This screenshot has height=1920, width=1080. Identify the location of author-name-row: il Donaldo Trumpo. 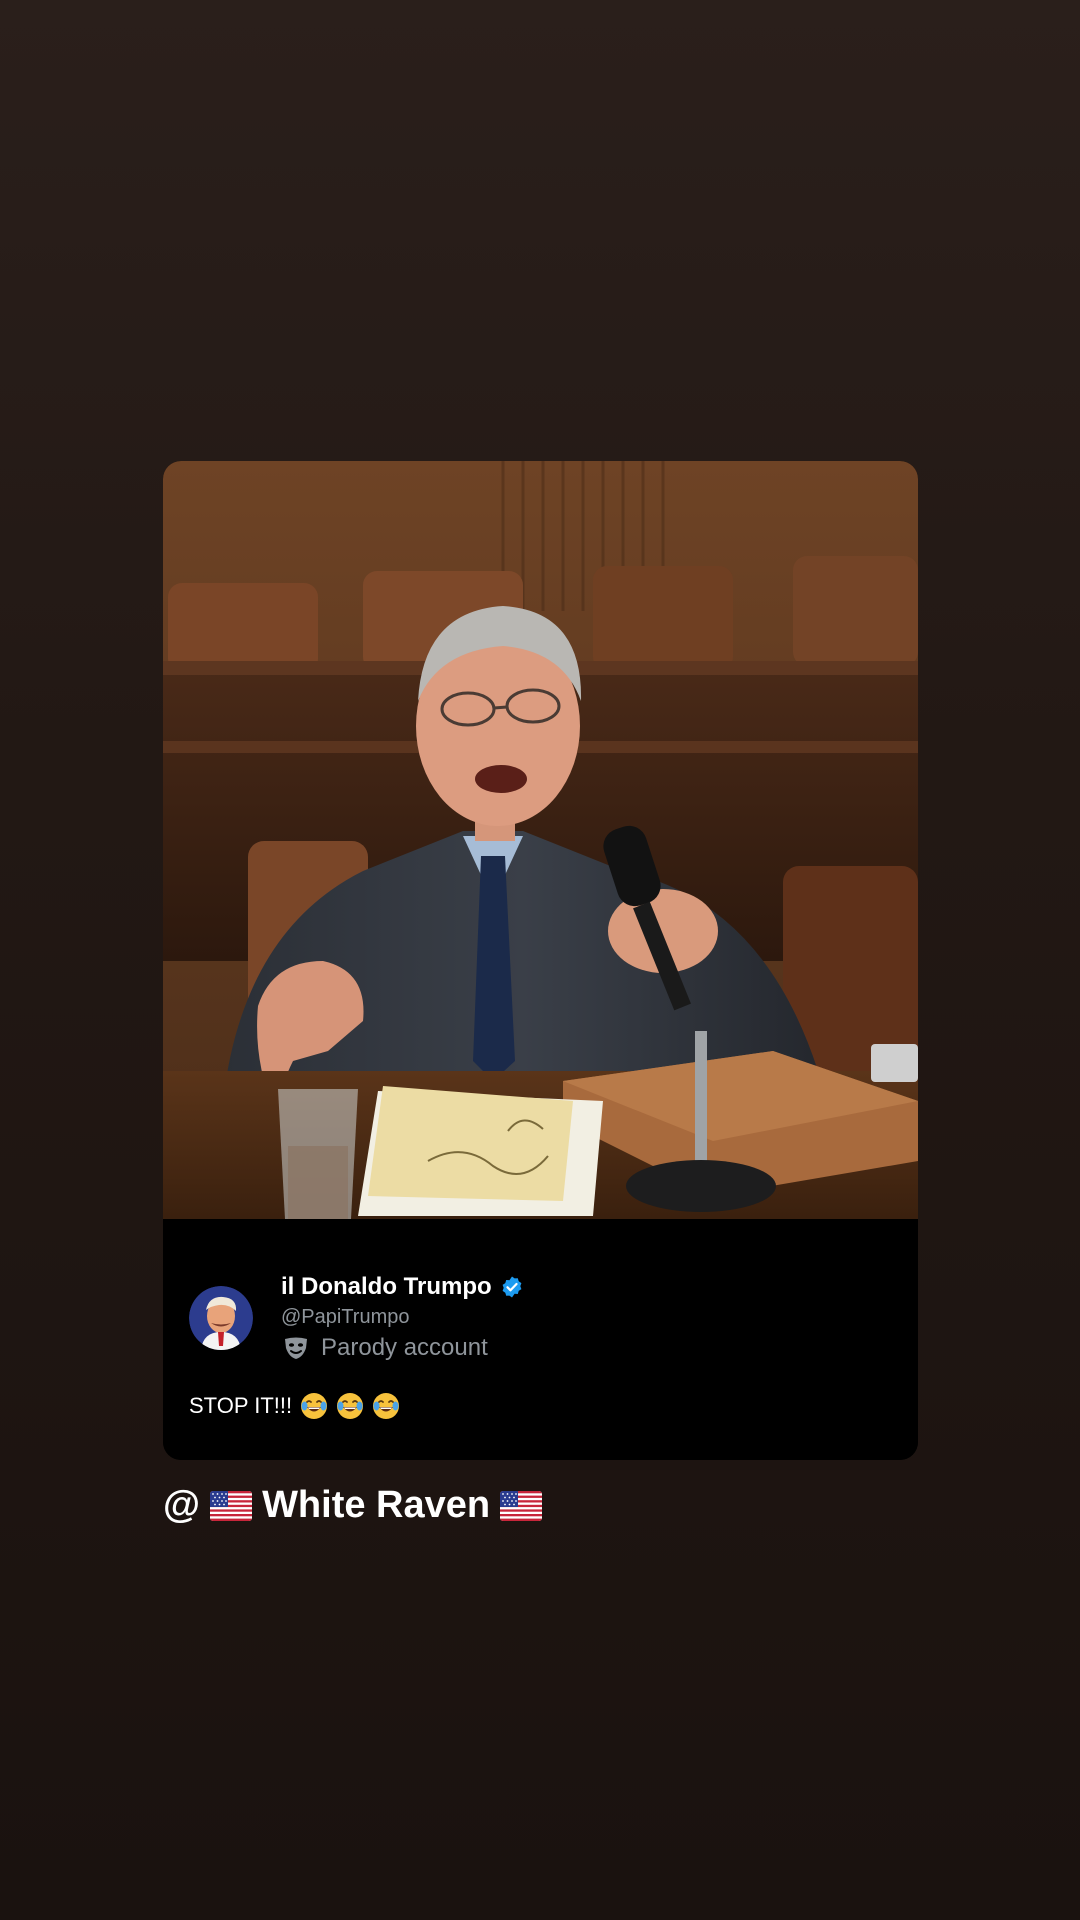
(402, 1287).